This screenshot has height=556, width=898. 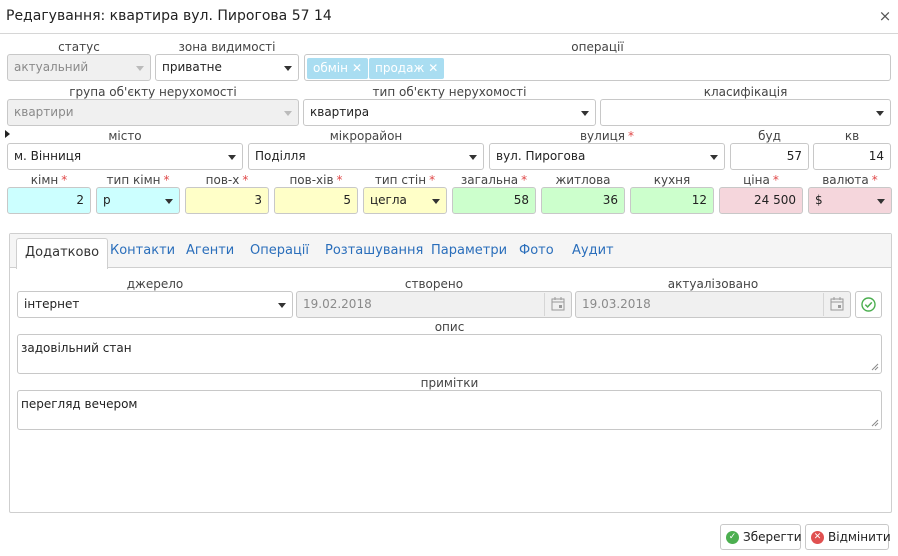 I want to click on operation-tag: продаж ✕, so click(x=407, y=68).